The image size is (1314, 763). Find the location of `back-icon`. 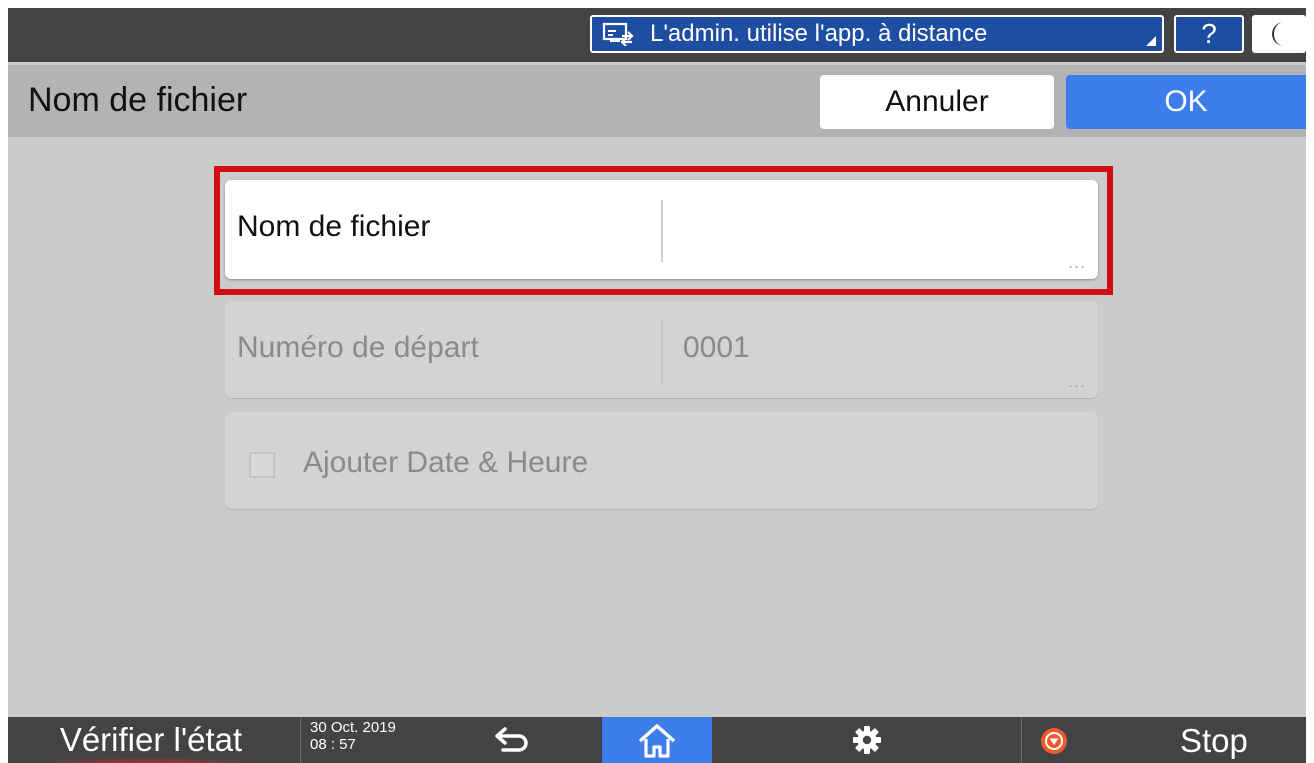

back-icon is located at coordinates (511, 739).